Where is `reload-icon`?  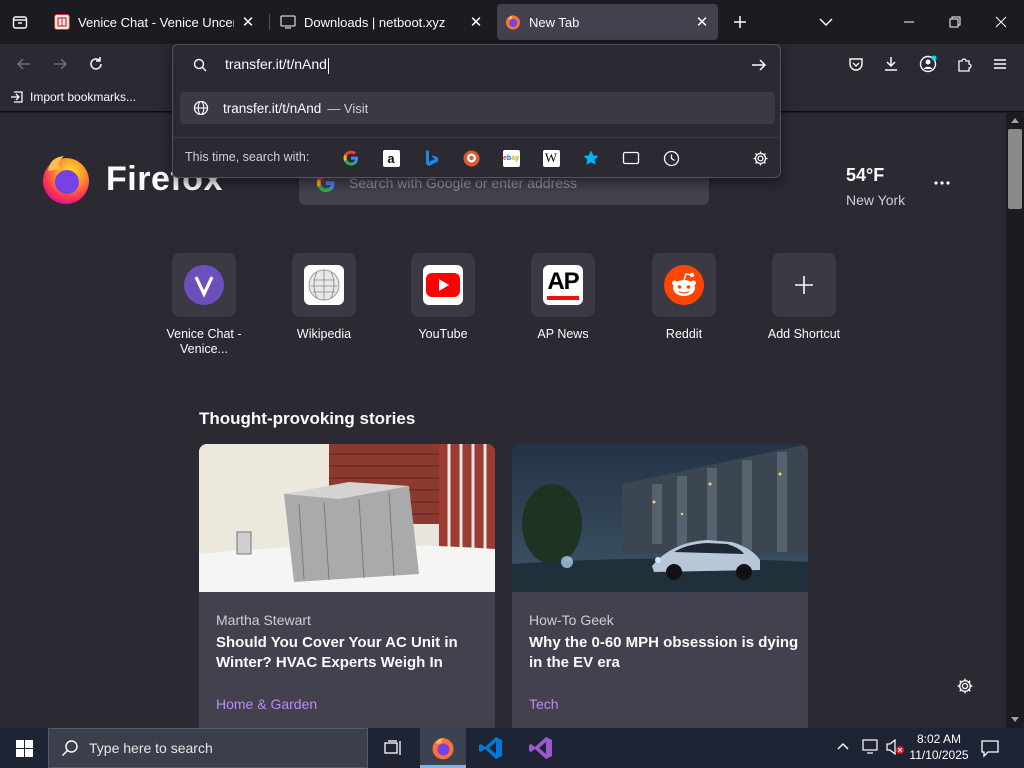
reload-icon is located at coordinates (96, 63).